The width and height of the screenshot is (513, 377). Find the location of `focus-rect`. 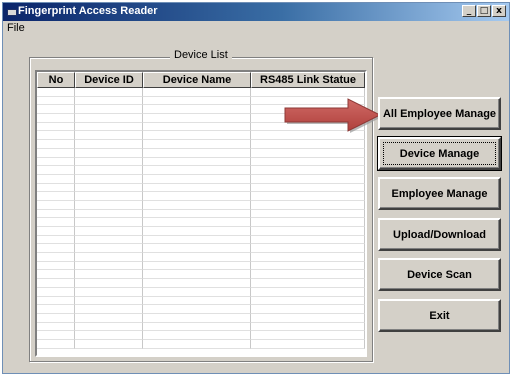

focus-rect is located at coordinates (439, 153).